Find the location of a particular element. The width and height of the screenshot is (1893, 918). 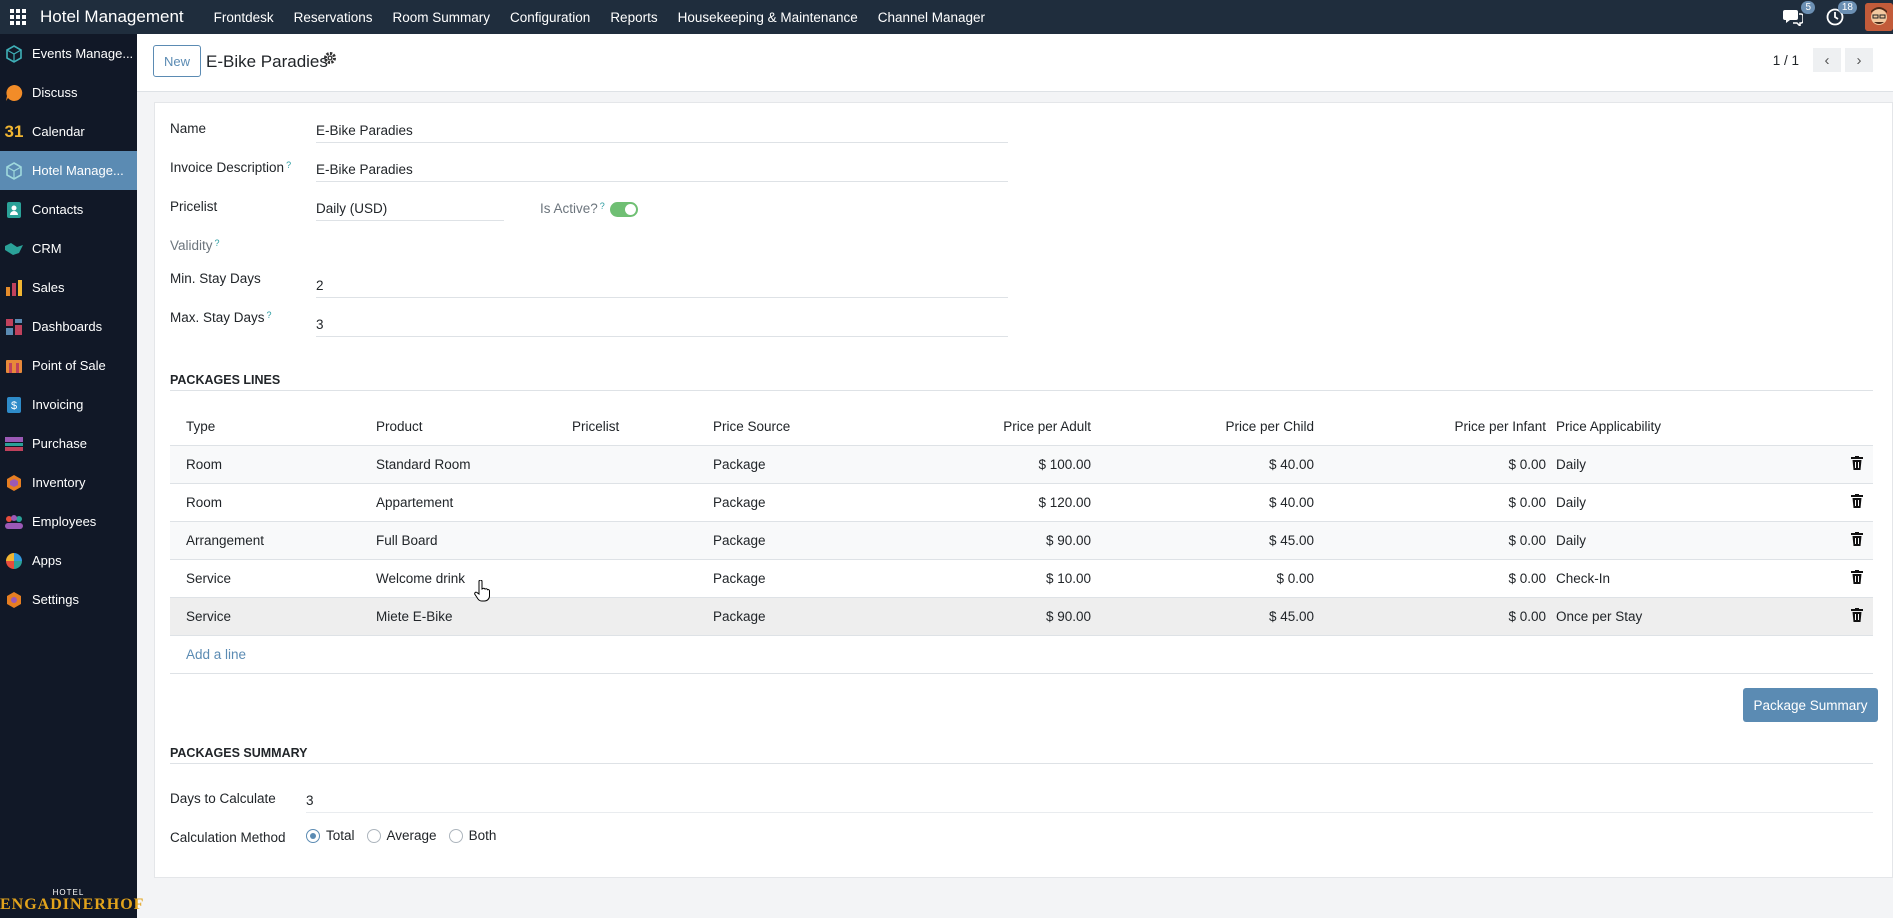

cell-type: Arrangement is located at coordinates (265, 540).